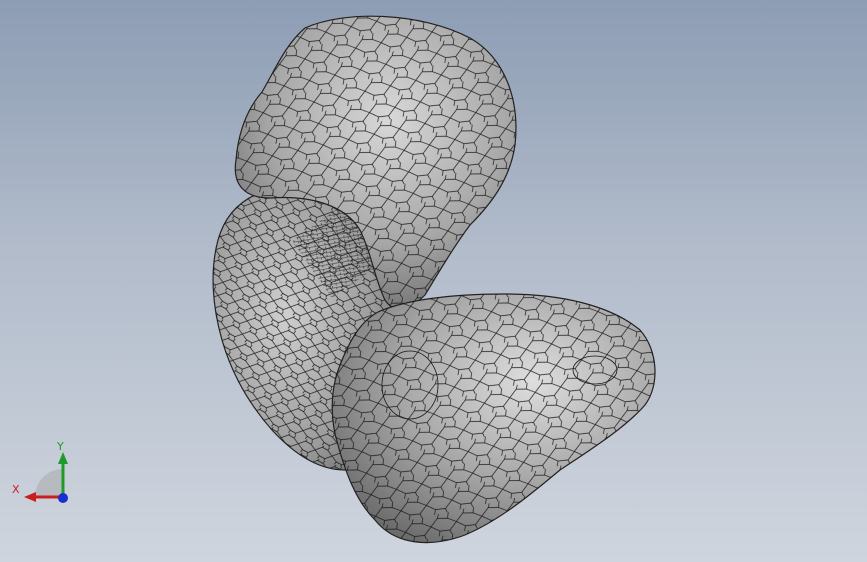 This screenshot has height=562, width=867. Describe the element at coordinates (46, 477) in the screenshot. I see `triad-graphic` at that location.